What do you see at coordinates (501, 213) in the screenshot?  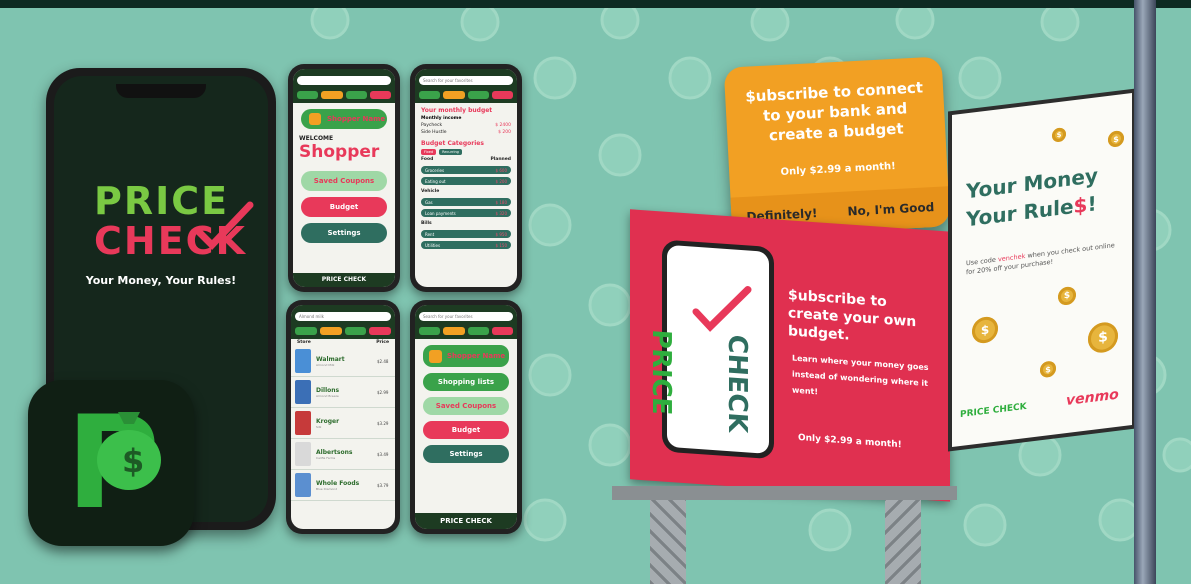 I see `category-value: $ 320` at bounding box center [501, 213].